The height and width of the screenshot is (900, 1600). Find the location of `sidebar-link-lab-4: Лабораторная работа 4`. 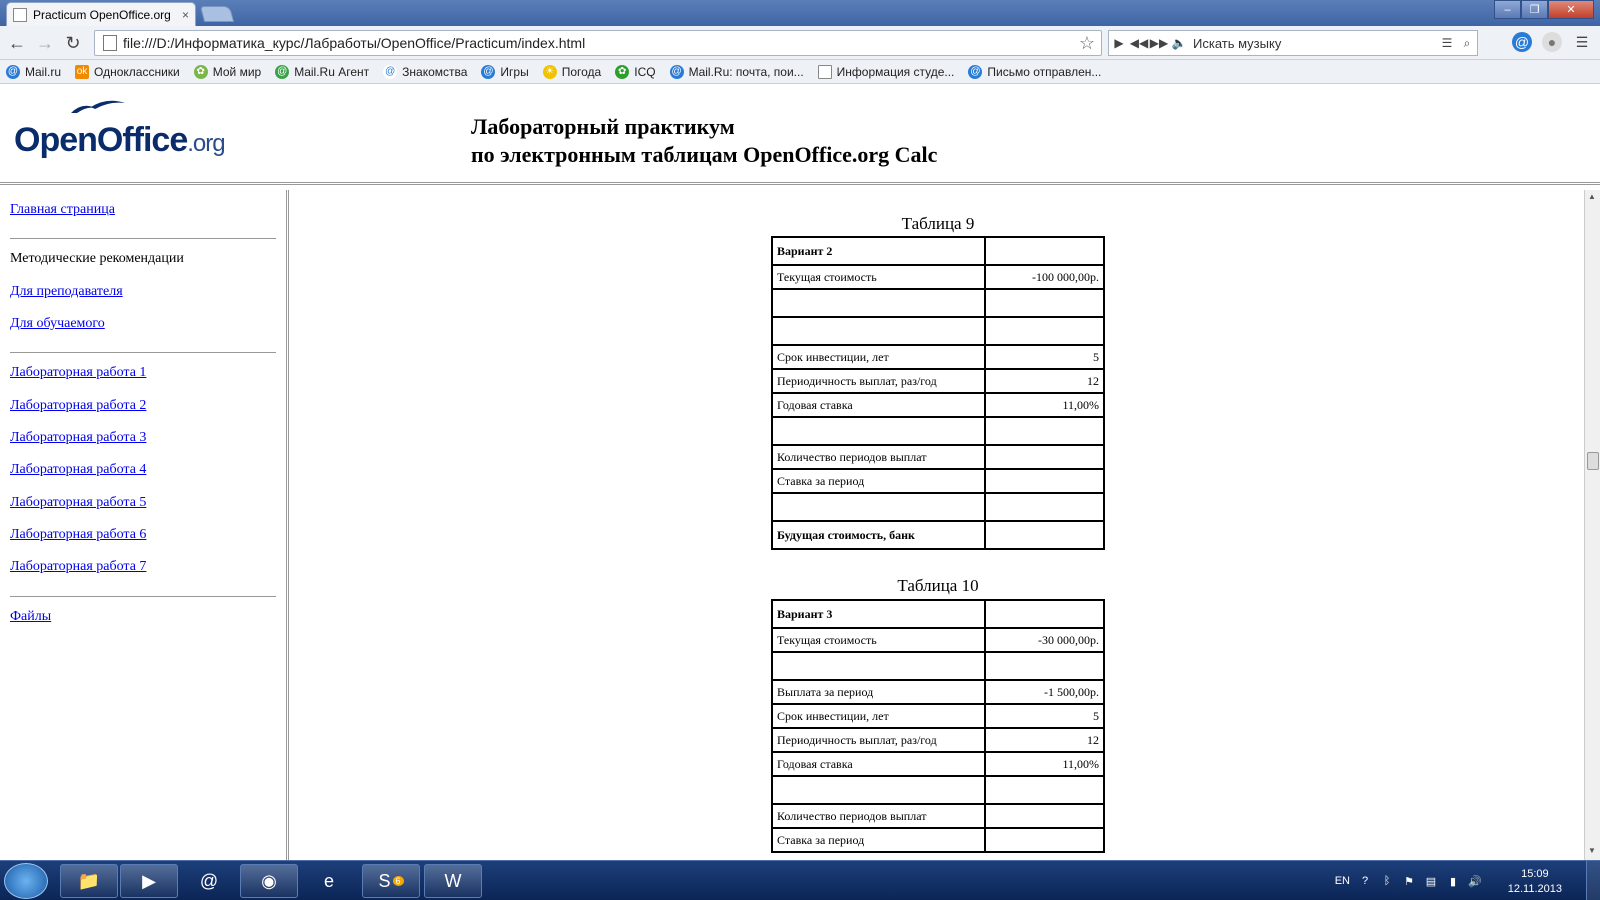

sidebar-link-lab-4: Лабораторная работа 4 is located at coordinates (78, 470).